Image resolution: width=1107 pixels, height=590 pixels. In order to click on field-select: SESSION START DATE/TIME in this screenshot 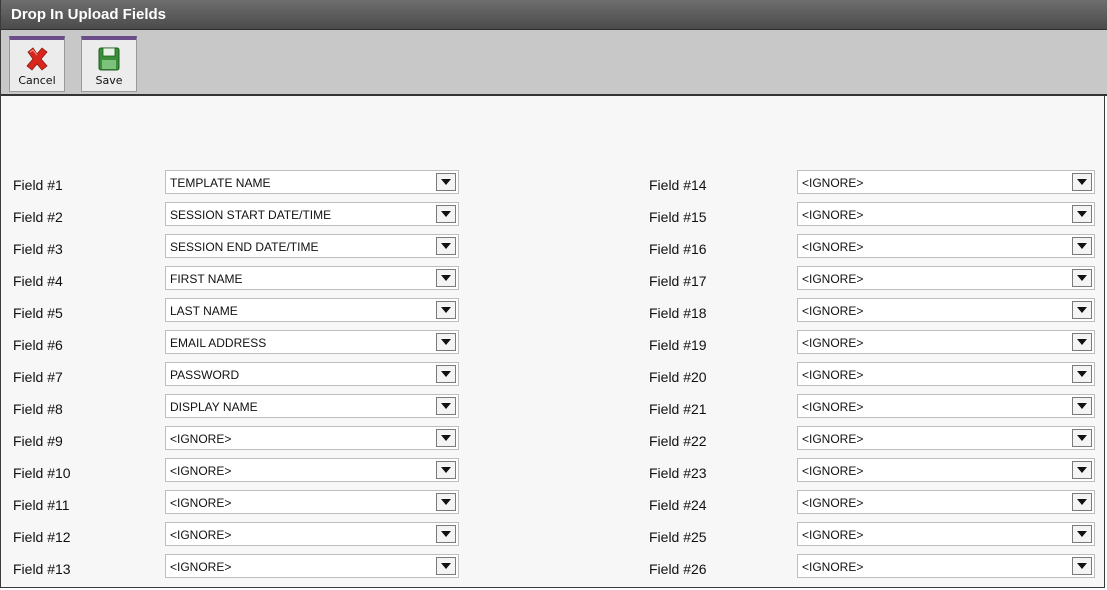, I will do `click(312, 214)`.